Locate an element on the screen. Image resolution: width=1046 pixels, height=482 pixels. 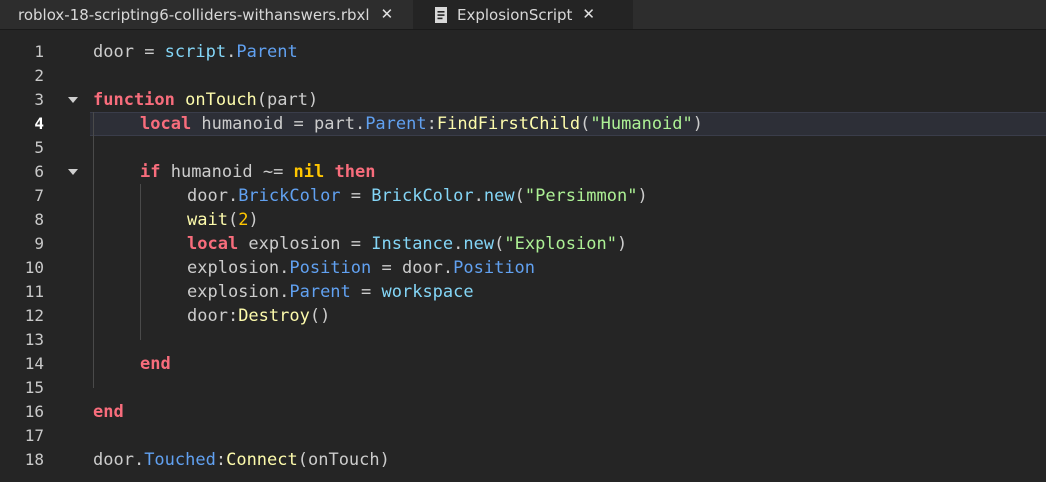
line-number: 3 is located at coordinates (39, 99).